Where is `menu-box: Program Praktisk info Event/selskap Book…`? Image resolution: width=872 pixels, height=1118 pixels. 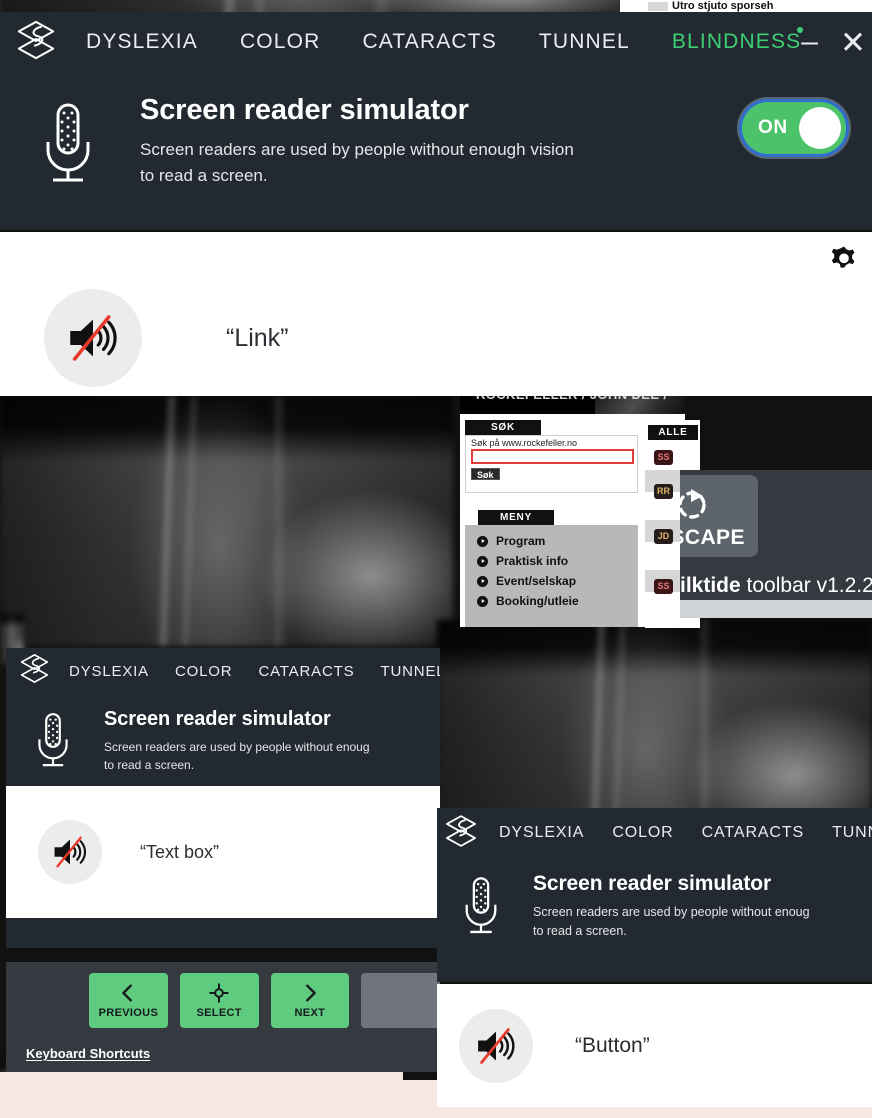
menu-box: Program Praktisk info Event/selskap Book… is located at coordinates (551, 576).